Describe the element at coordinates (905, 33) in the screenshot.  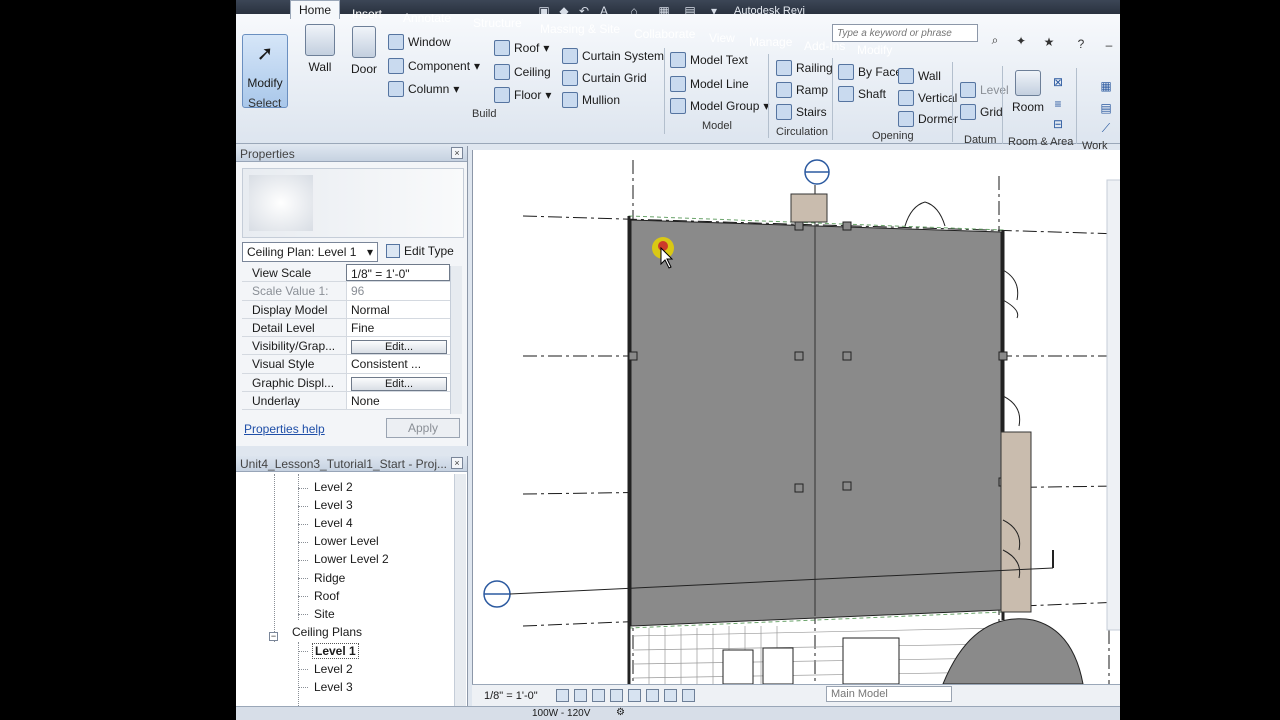
I see `search-input` at that location.